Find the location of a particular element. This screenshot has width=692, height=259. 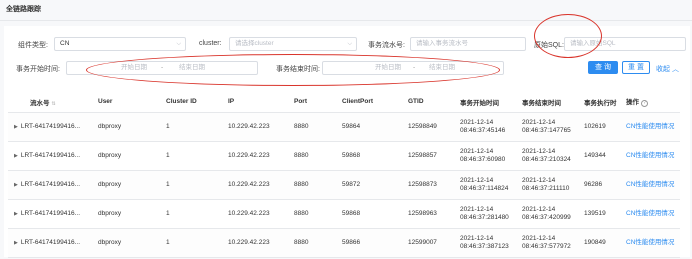

title-divider is located at coordinates (346, 20).